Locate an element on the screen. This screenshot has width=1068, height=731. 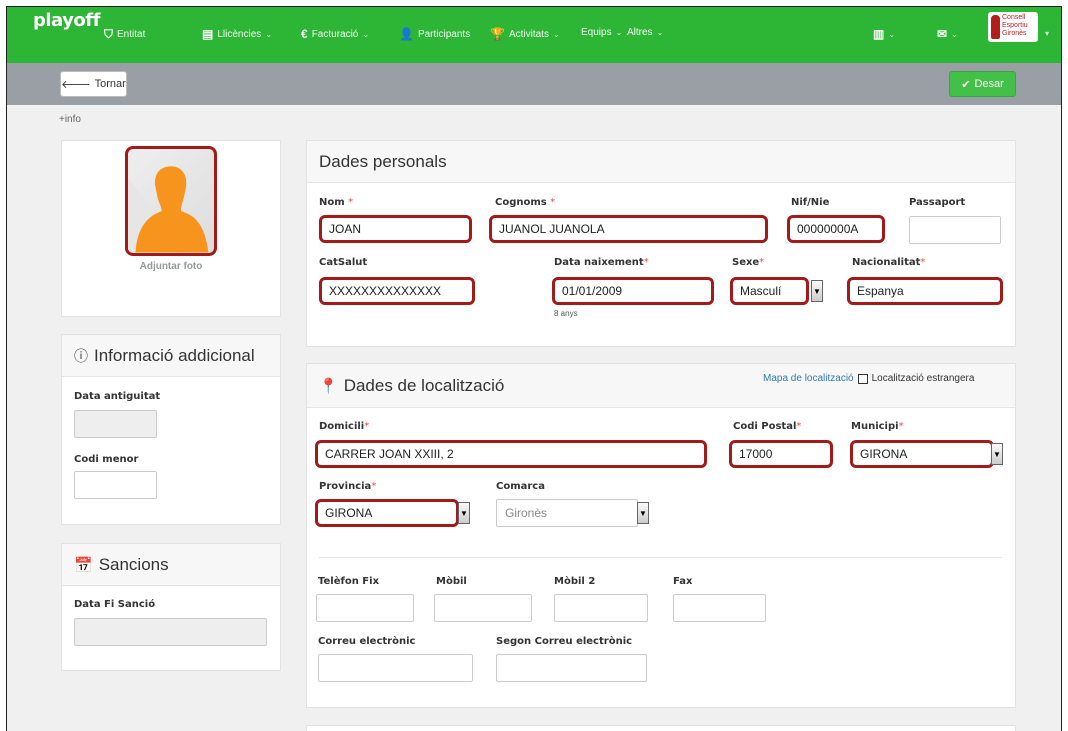
trophy-icon: 🏆 is located at coordinates (497, 34).